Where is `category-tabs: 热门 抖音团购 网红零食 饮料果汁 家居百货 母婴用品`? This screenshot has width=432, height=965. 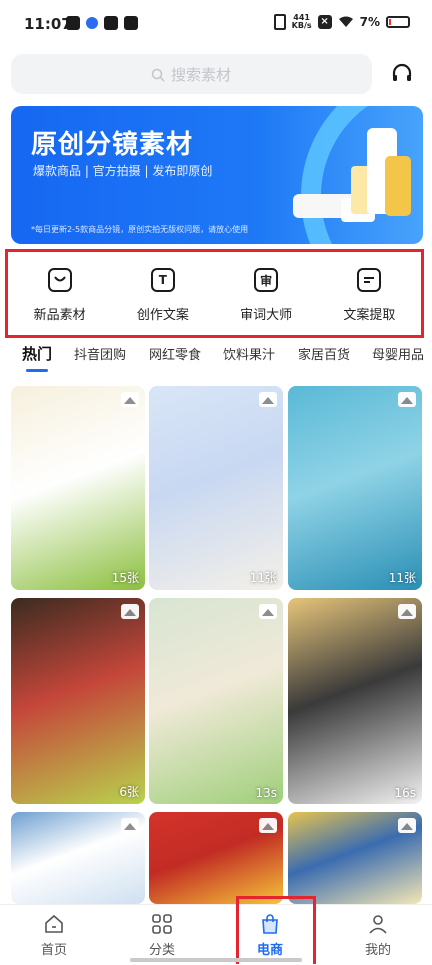
category-tabs: 热门 抖音团购 网红零食 饮料果汁 家居百货 母婴用品 is located at coordinates (216, 357).